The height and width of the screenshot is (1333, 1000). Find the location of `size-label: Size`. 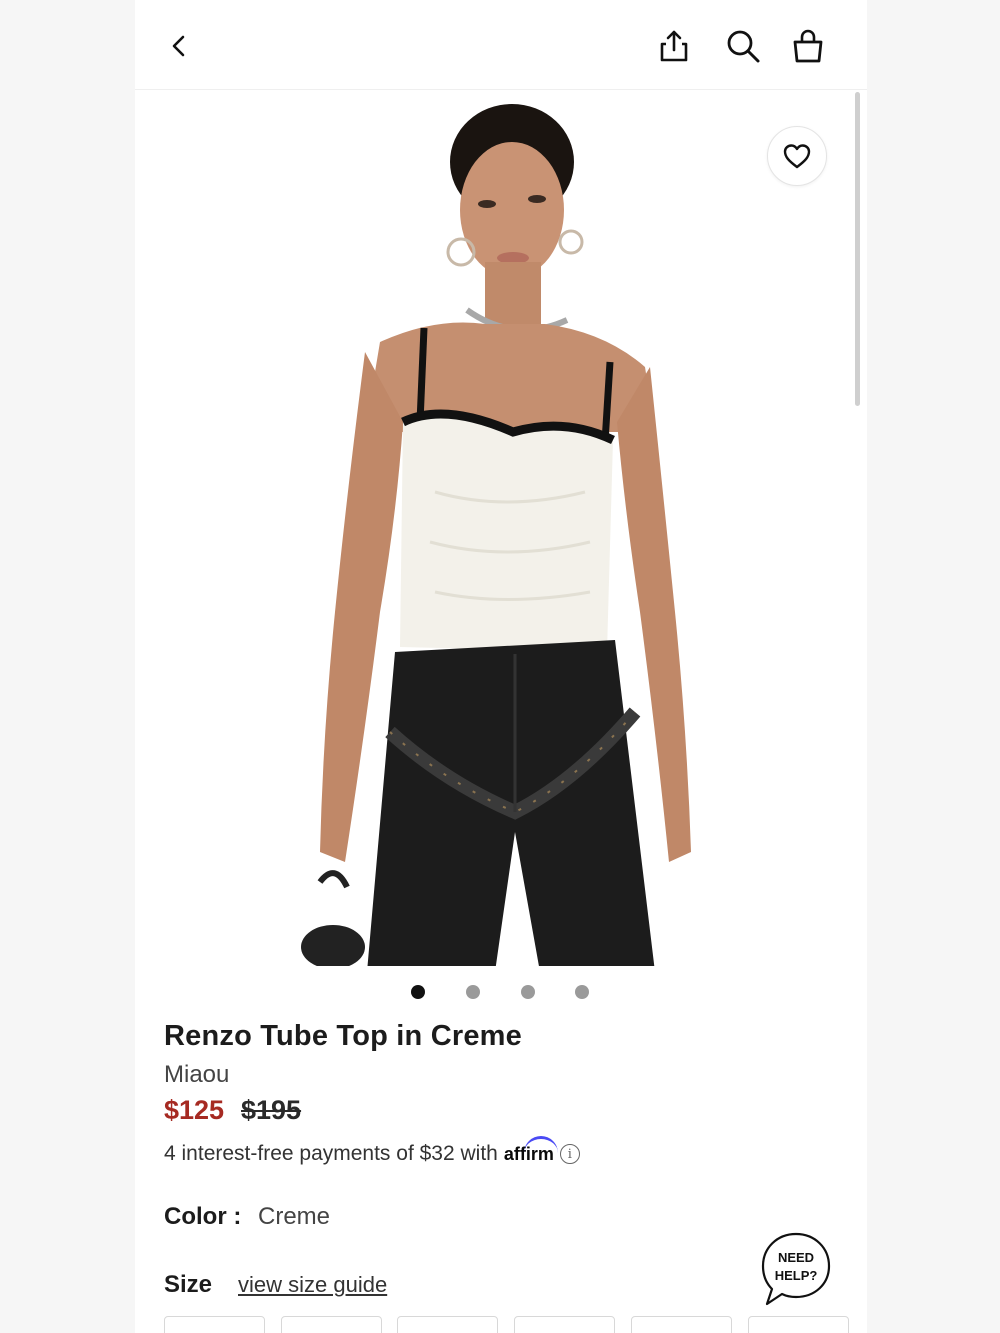

size-label: Size is located at coordinates (188, 1284).